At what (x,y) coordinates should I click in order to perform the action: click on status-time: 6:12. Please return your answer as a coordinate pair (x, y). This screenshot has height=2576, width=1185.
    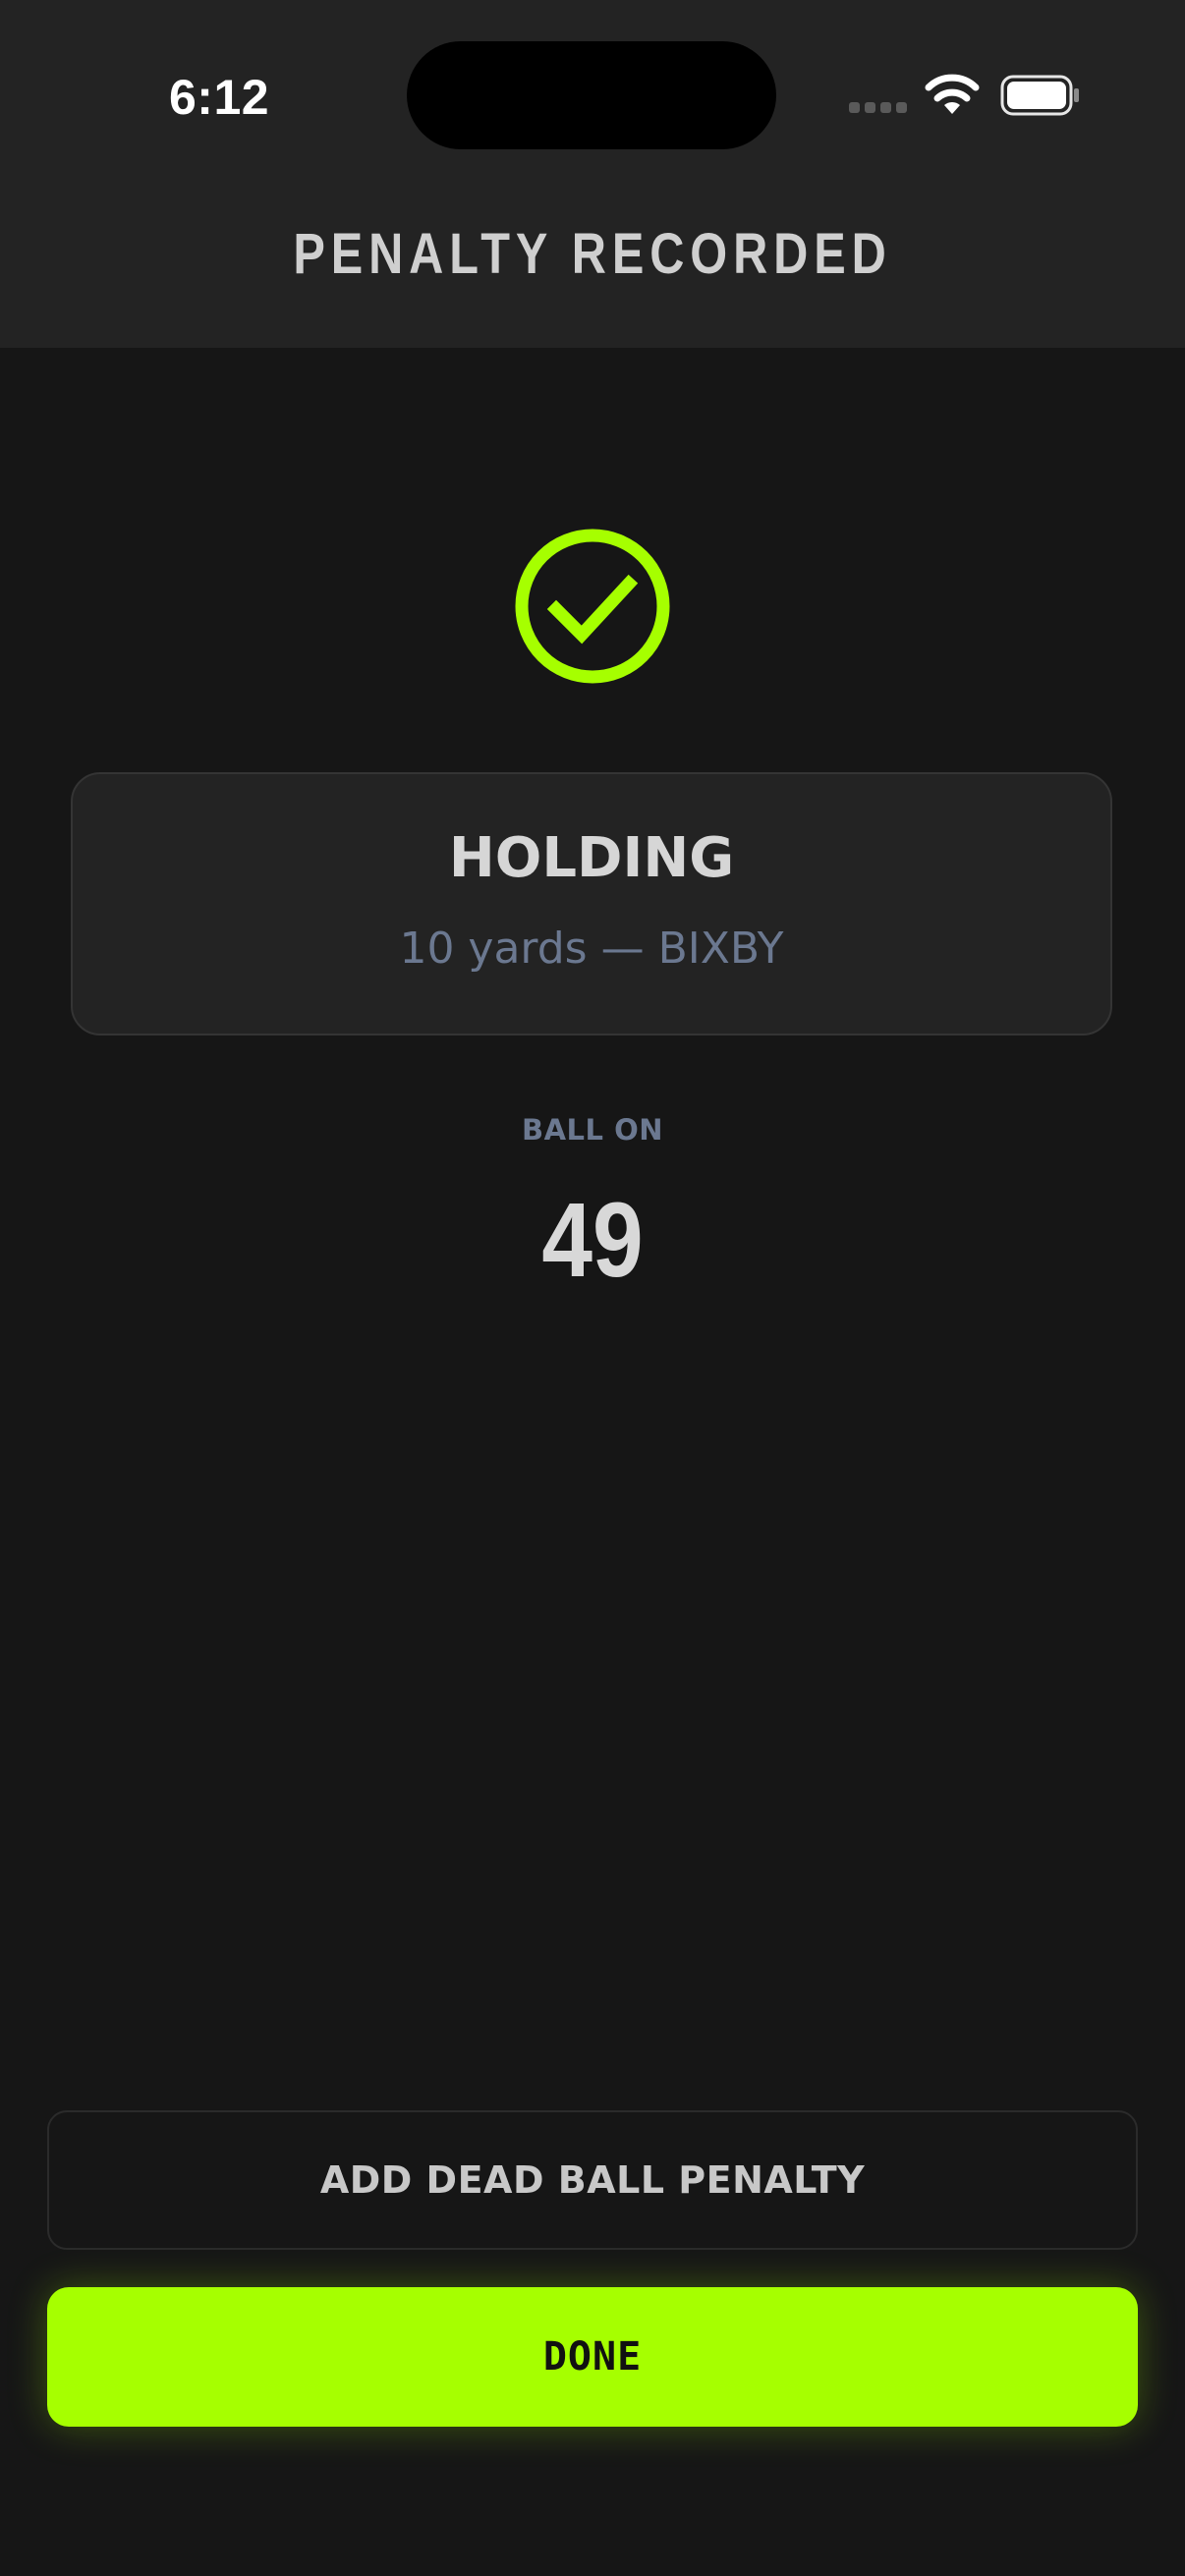
    Looking at the image, I should click on (220, 97).